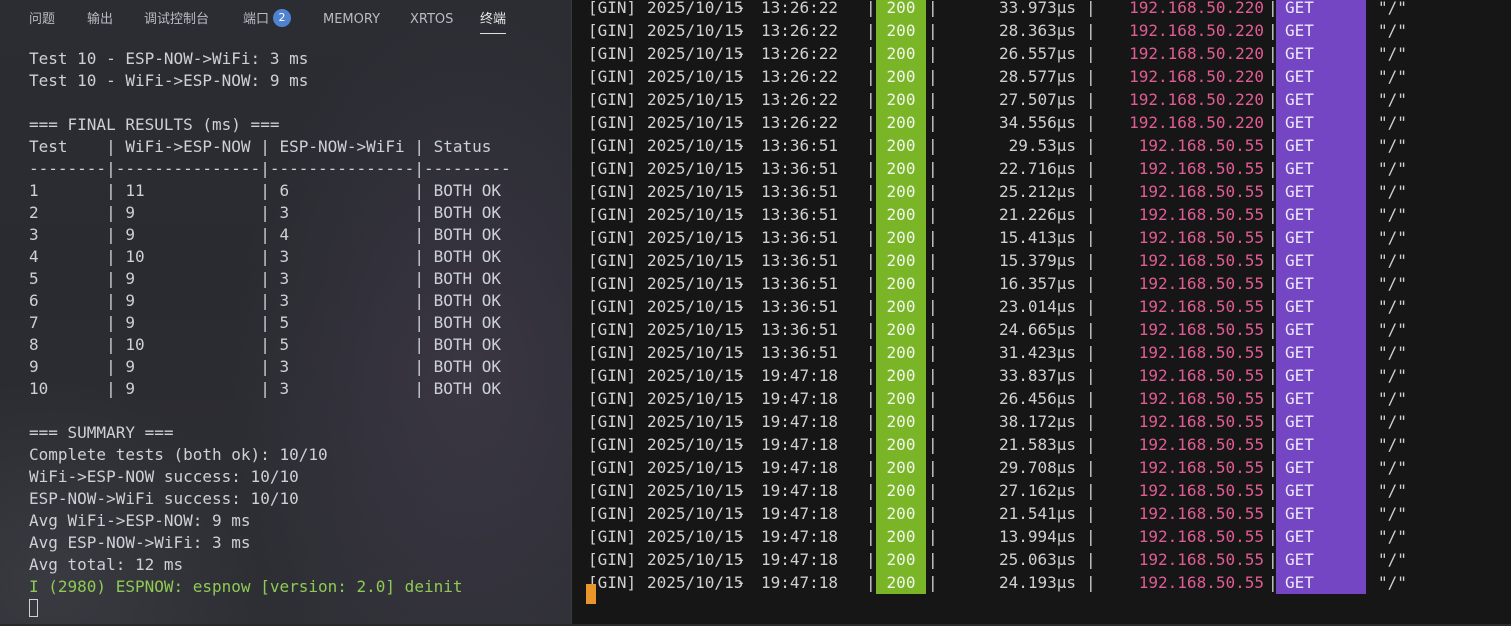 This screenshot has height=626, width=1511. I want to click on log-latency: 15.379µs, so click(1037, 260).